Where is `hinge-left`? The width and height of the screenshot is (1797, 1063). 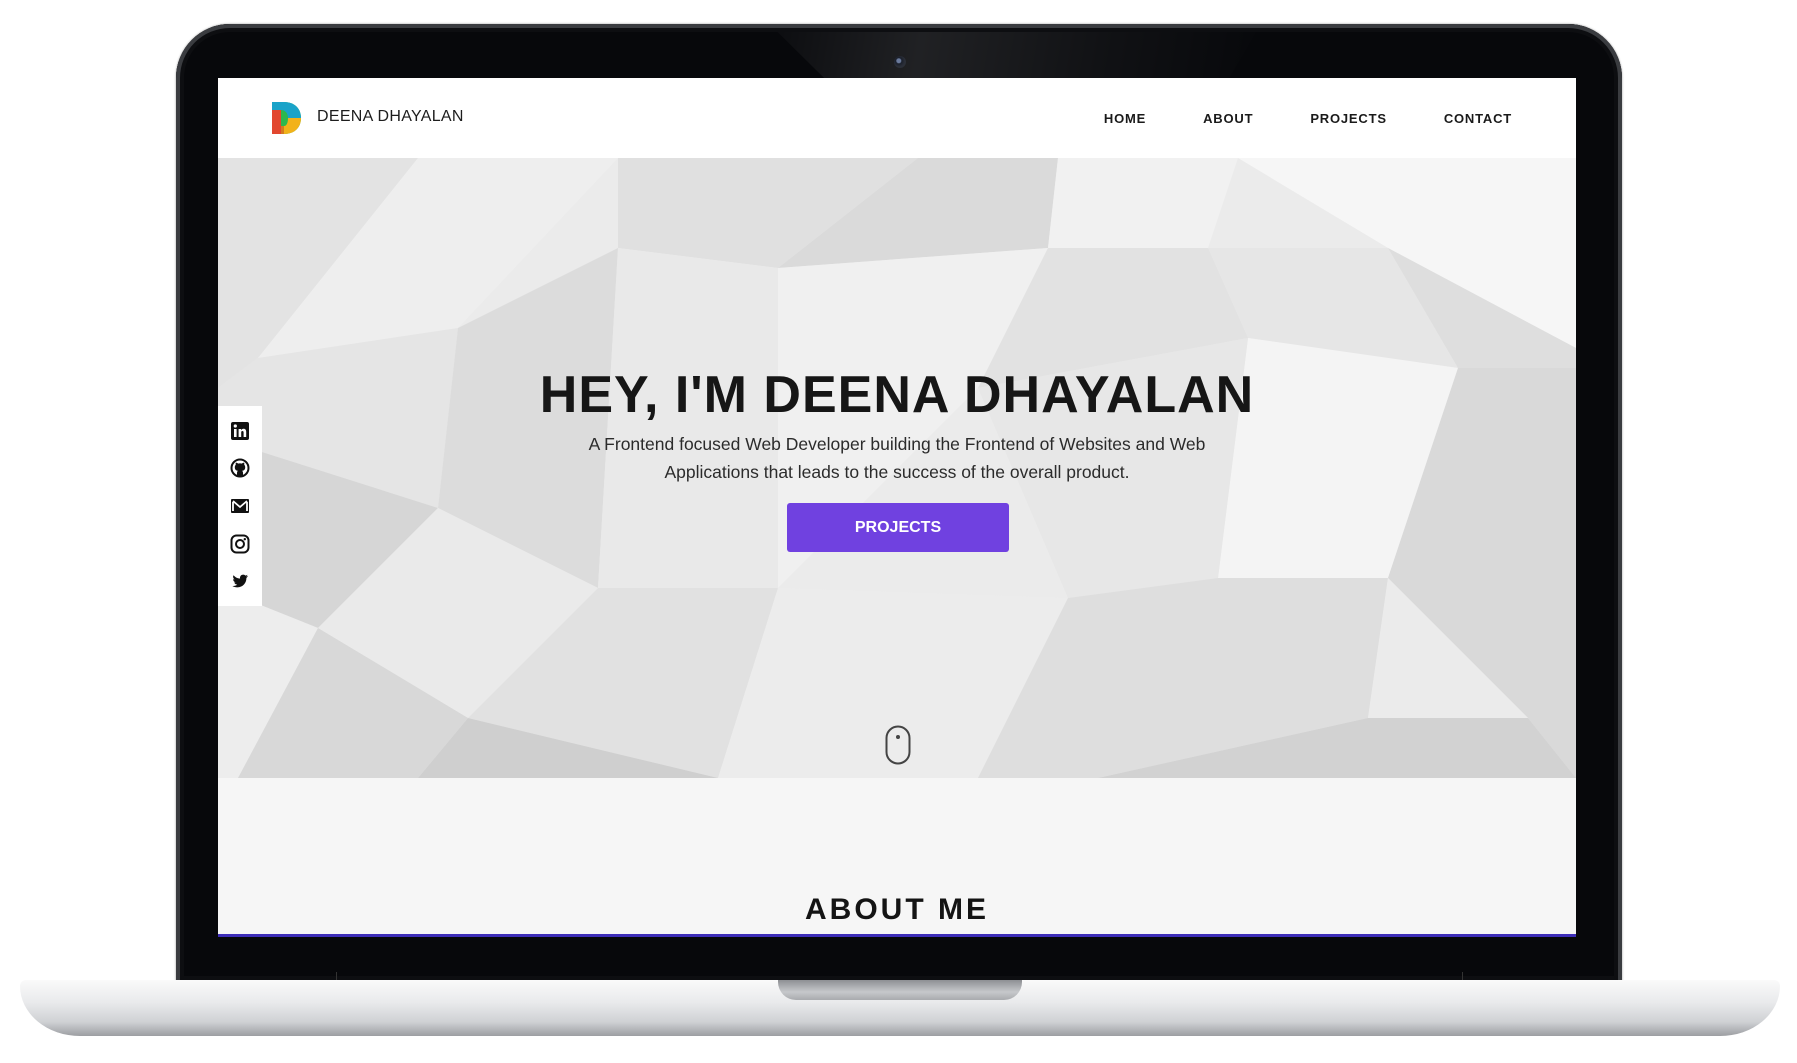 hinge-left is located at coordinates (336, 976).